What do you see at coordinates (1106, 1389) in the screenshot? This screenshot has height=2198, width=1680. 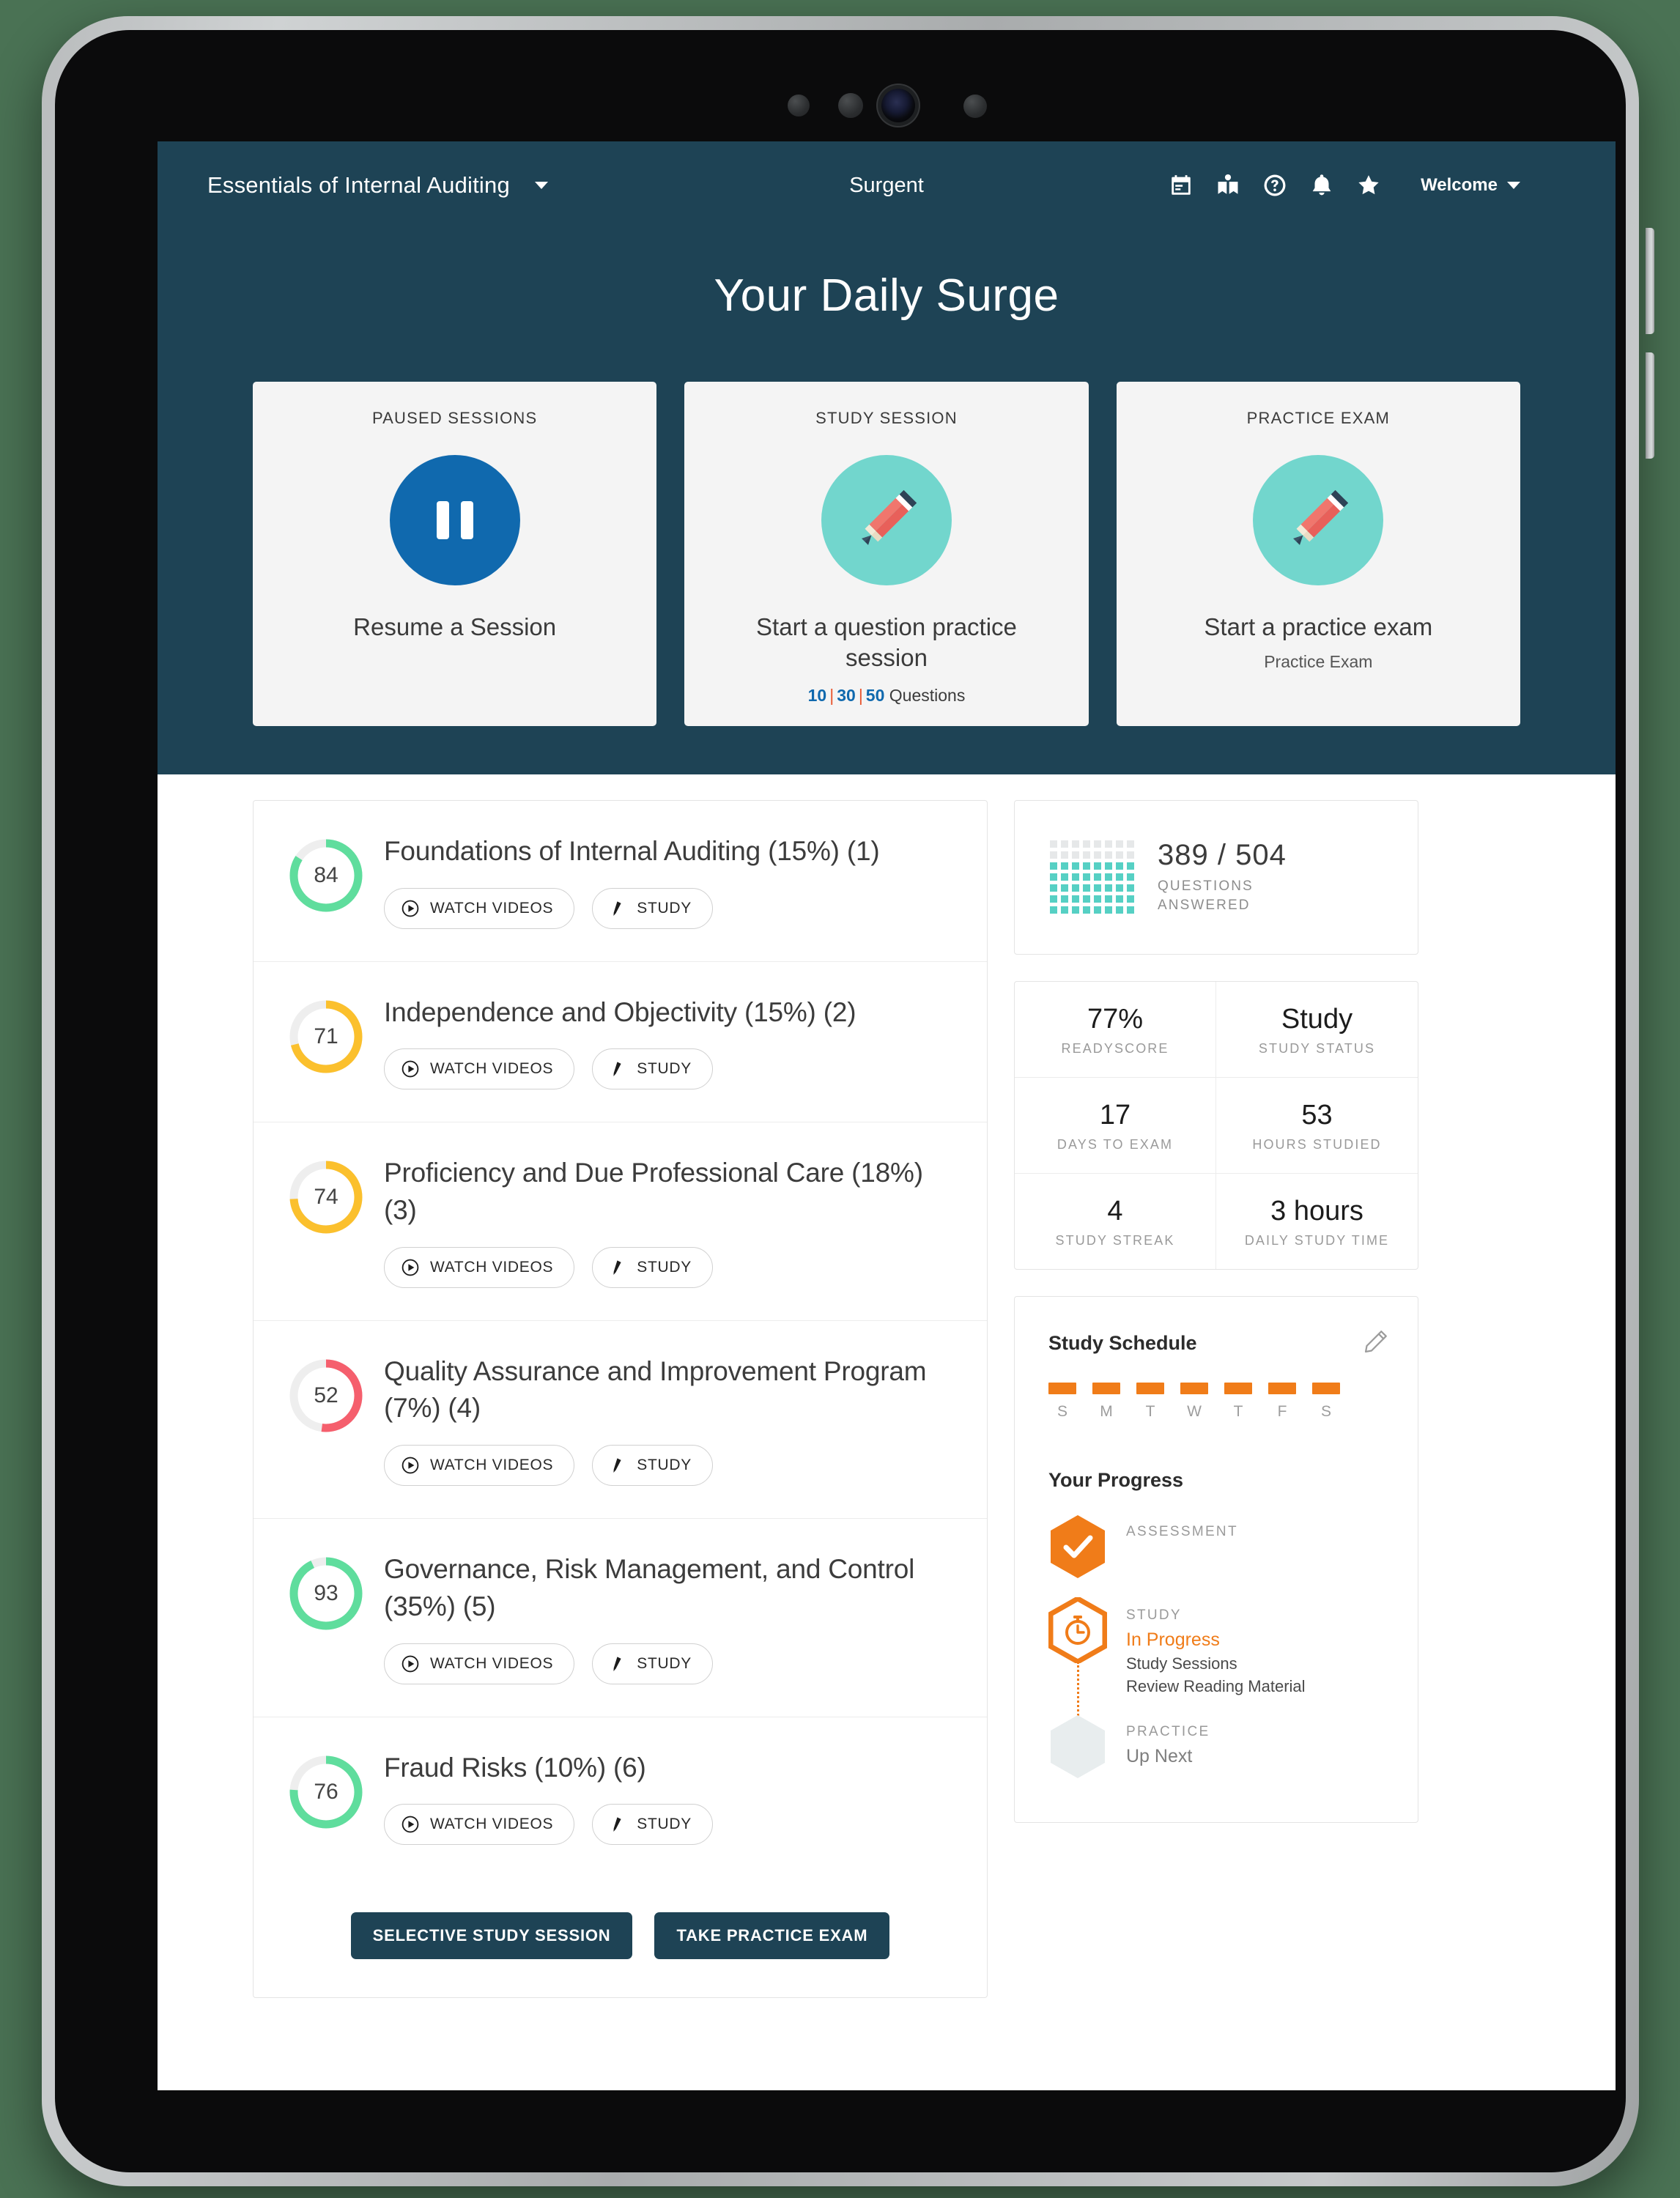 I see `schedule-day-bar` at bounding box center [1106, 1389].